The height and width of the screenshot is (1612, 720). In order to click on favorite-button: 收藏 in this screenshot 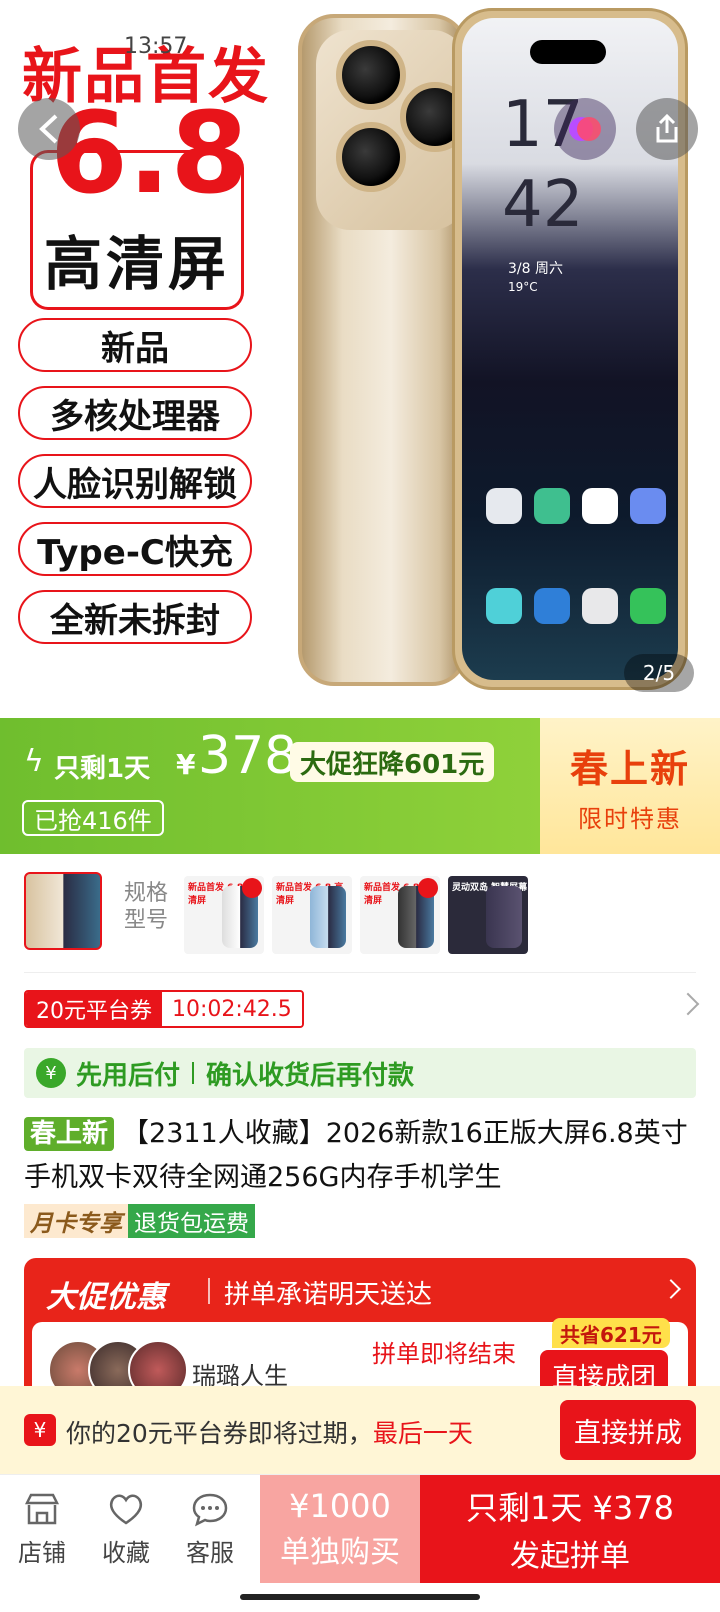, I will do `click(126, 1530)`.